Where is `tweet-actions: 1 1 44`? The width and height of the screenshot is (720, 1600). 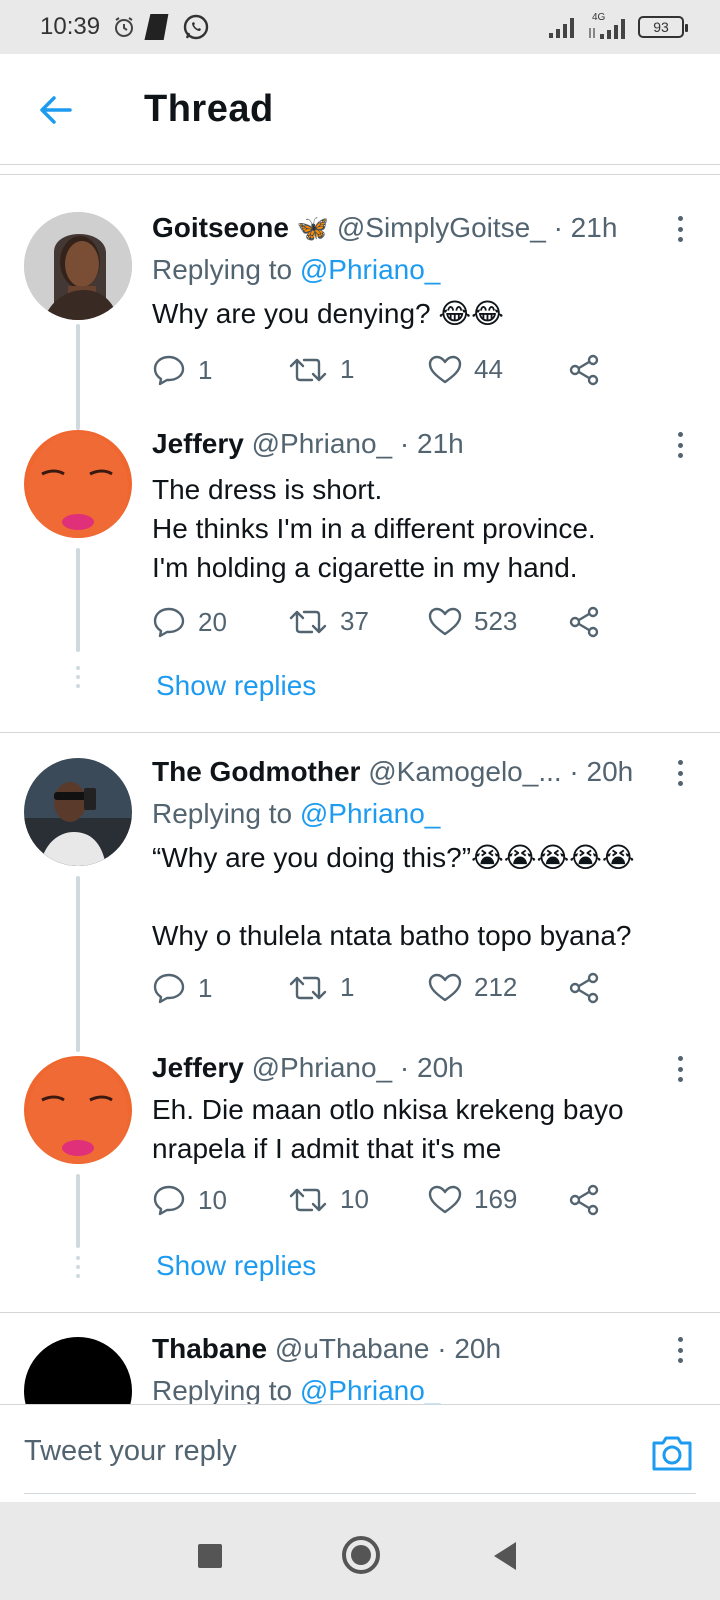 tweet-actions: 1 1 44 is located at coordinates (392, 374).